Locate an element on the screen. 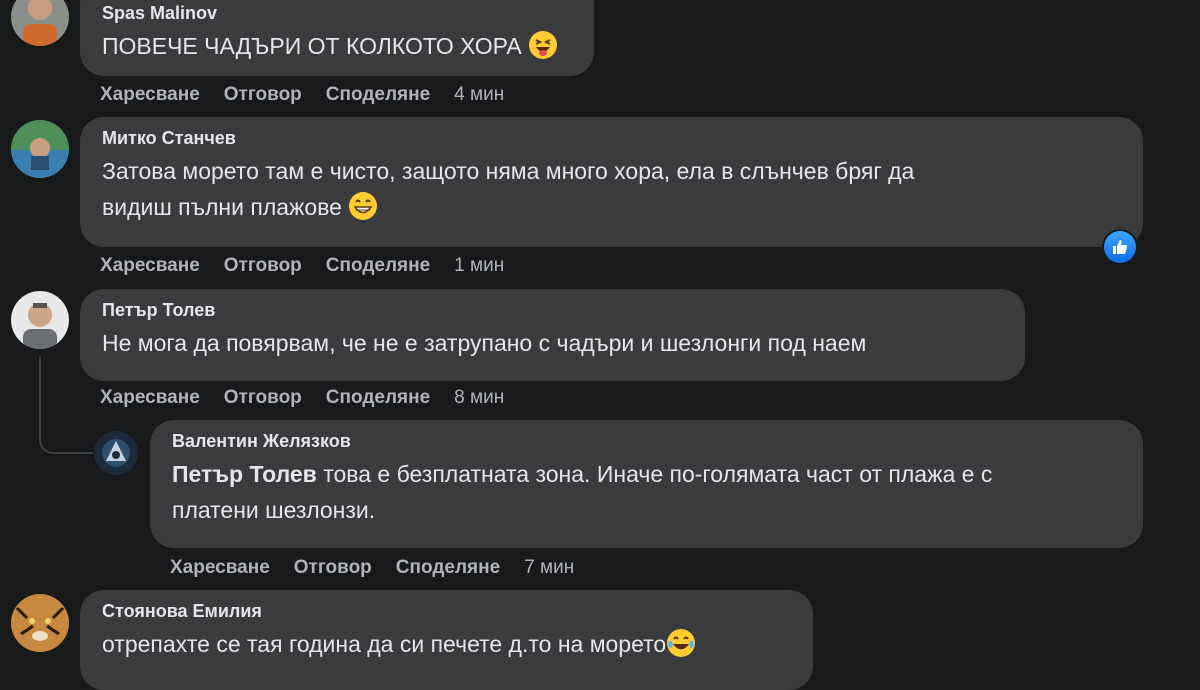 The width and height of the screenshot is (1200, 690). comment-author: Валентин Желязков is located at coordinates (646, 441).